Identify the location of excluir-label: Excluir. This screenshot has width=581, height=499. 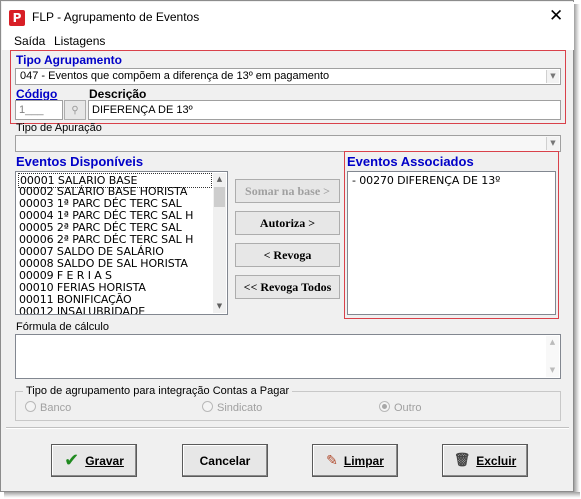
(496, 460).